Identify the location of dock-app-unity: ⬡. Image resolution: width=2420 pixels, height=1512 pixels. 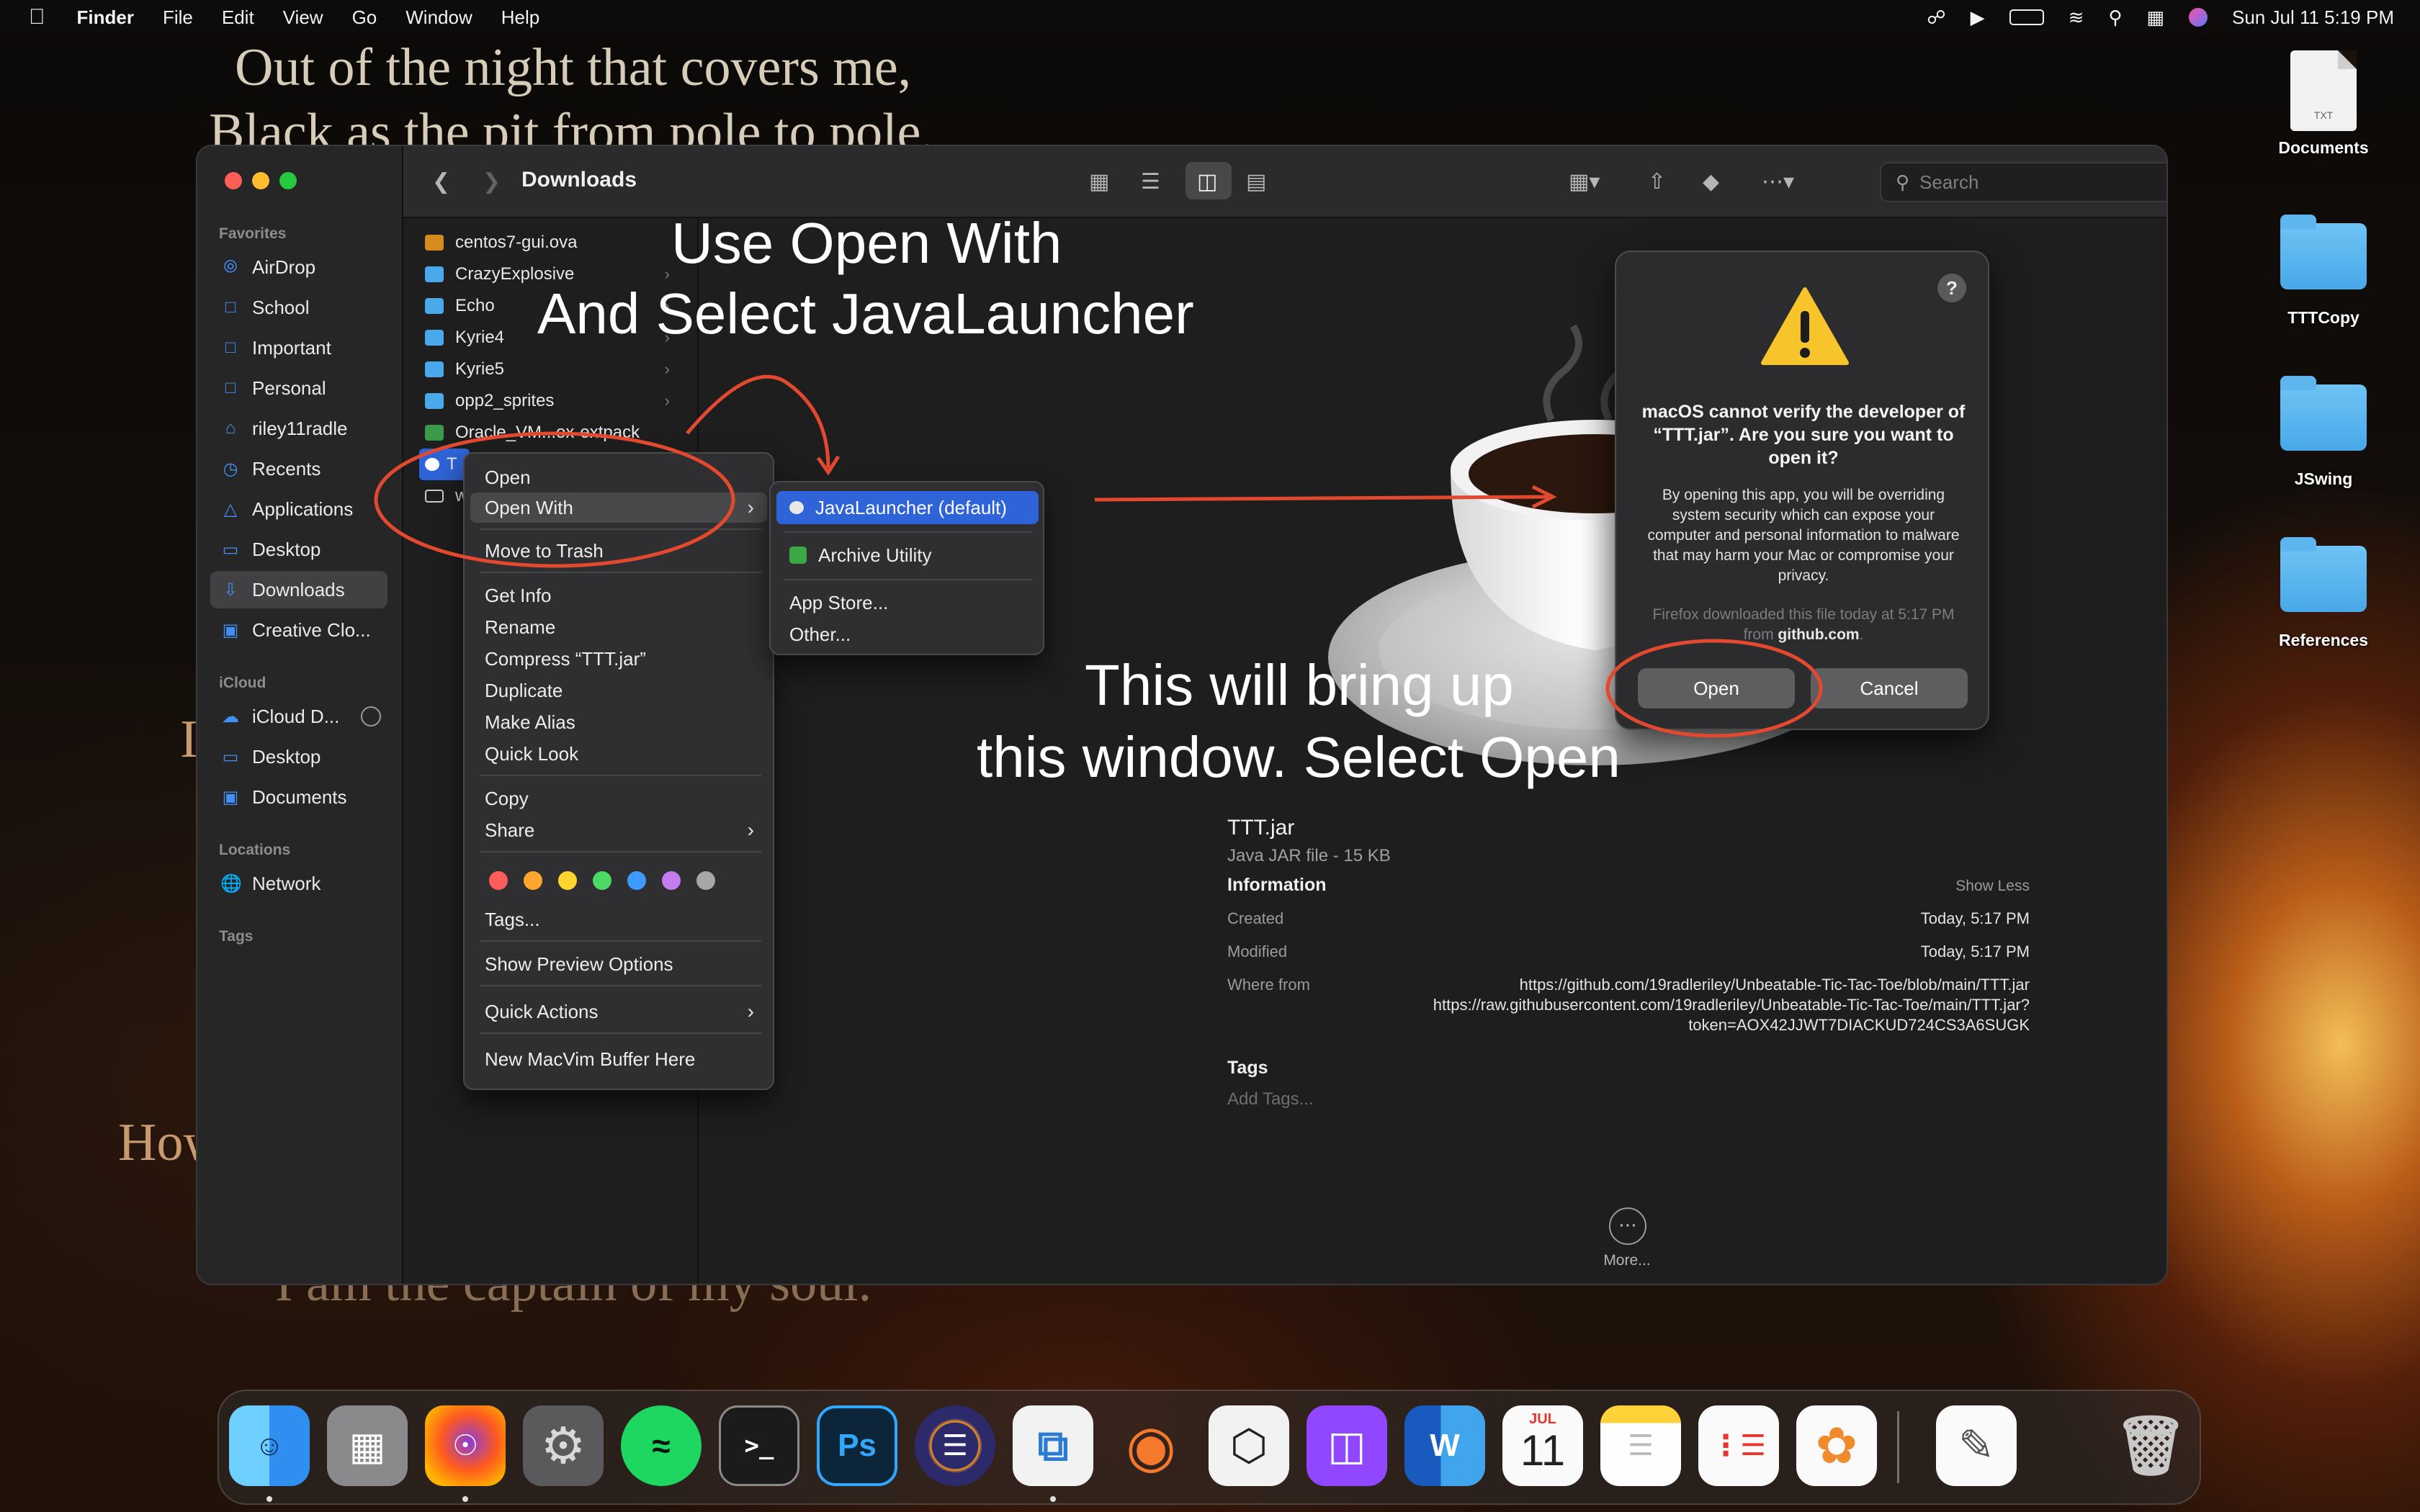
(1249, 1445).